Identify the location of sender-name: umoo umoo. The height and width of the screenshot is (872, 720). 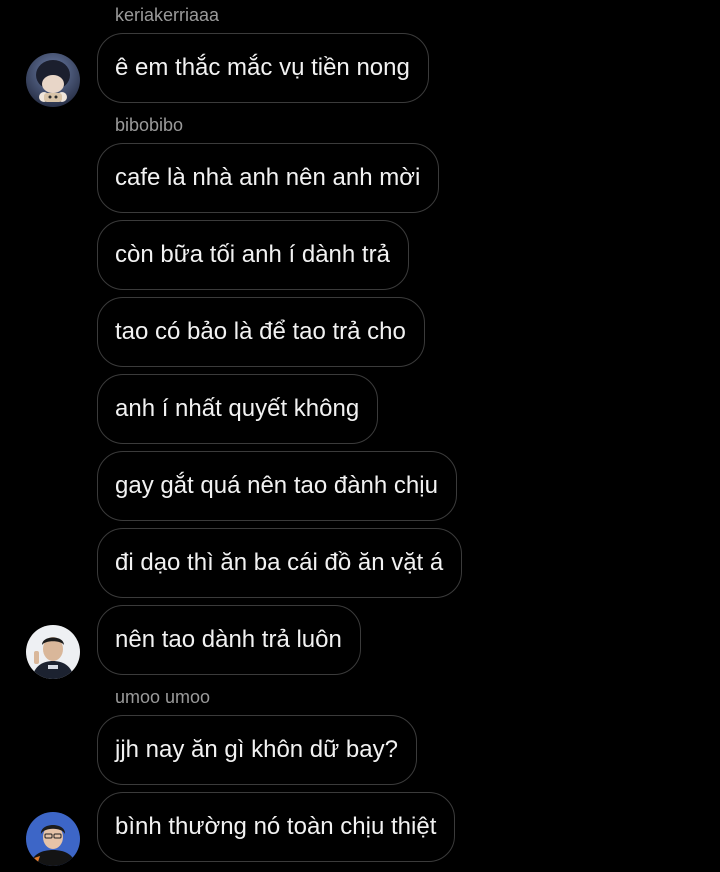
(163, 697).